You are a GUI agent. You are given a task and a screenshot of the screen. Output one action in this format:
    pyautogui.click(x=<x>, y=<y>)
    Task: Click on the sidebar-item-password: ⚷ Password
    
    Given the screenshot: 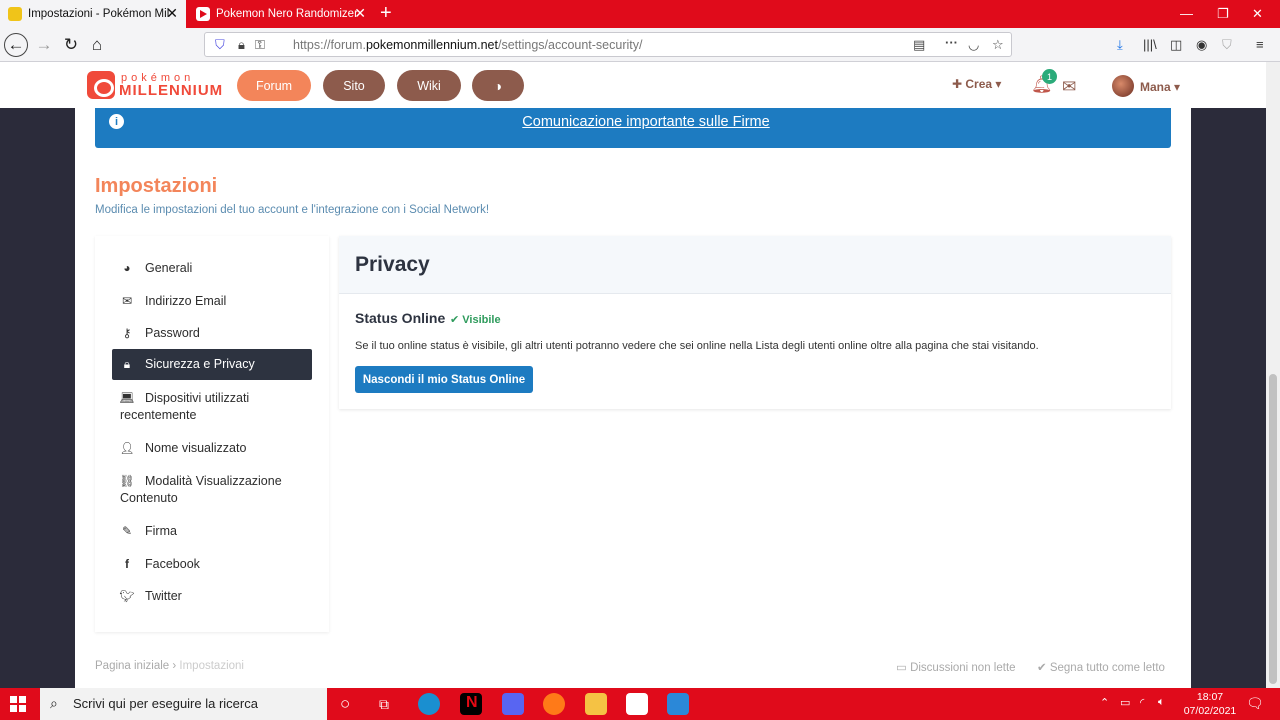 What is the action you would take?
    pyautogui.click(x=212, y=333)
    